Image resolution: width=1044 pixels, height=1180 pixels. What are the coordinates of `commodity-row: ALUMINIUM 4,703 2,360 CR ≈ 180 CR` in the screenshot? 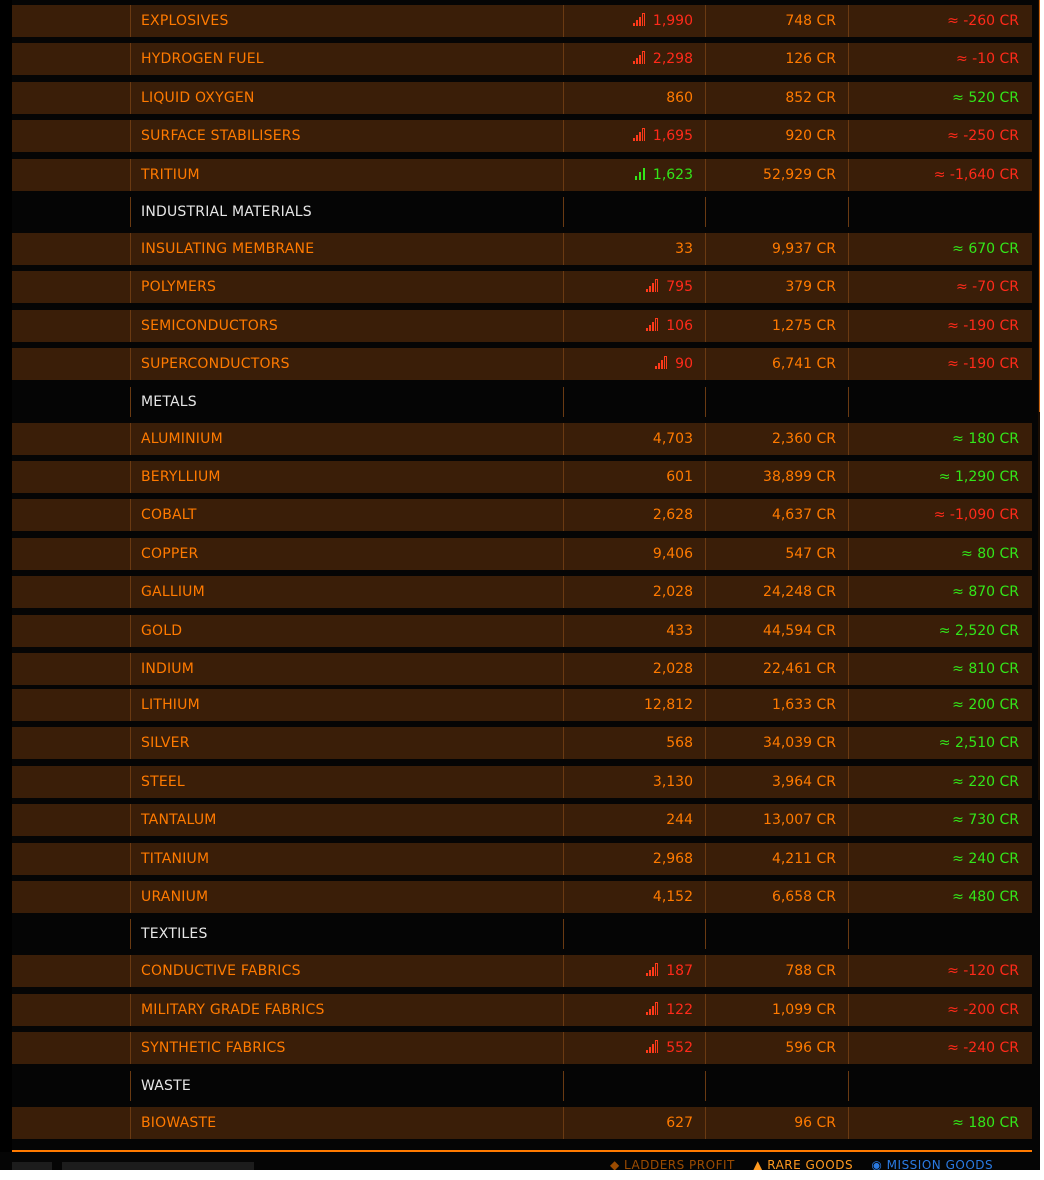 It's located at (522, 438).